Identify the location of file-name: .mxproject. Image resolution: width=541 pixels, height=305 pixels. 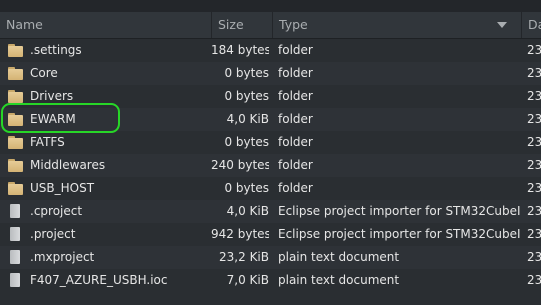
(62, 257).